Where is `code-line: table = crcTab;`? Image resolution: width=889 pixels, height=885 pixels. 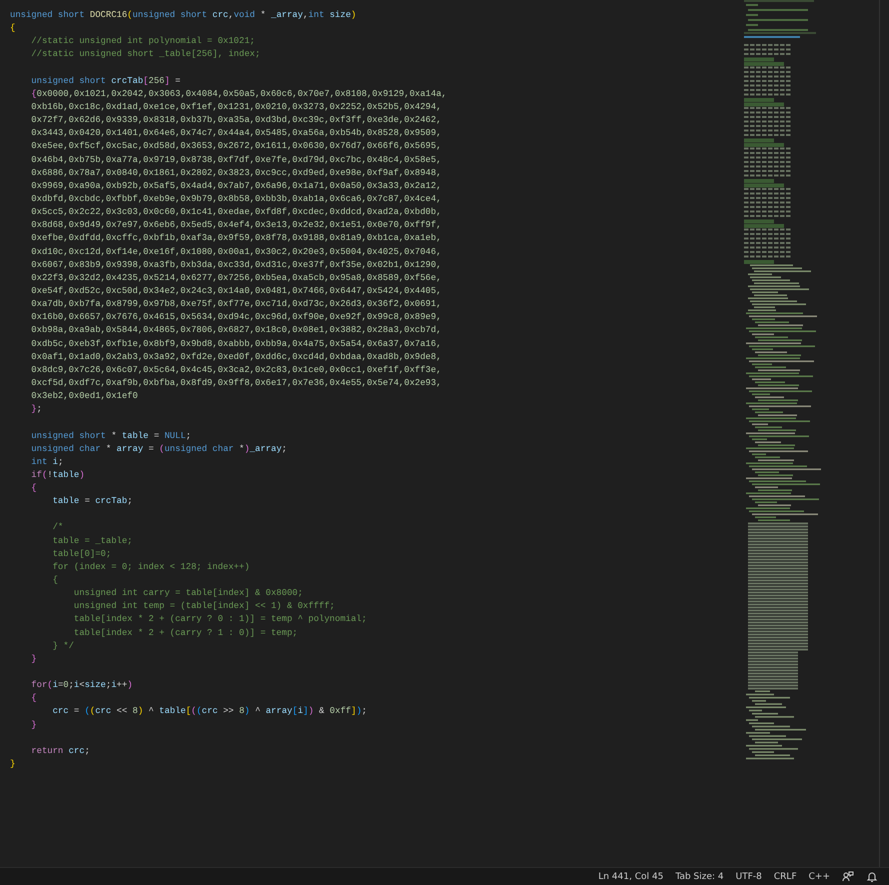
code-line: table = crcTab; is located at coordinates (93, 501).